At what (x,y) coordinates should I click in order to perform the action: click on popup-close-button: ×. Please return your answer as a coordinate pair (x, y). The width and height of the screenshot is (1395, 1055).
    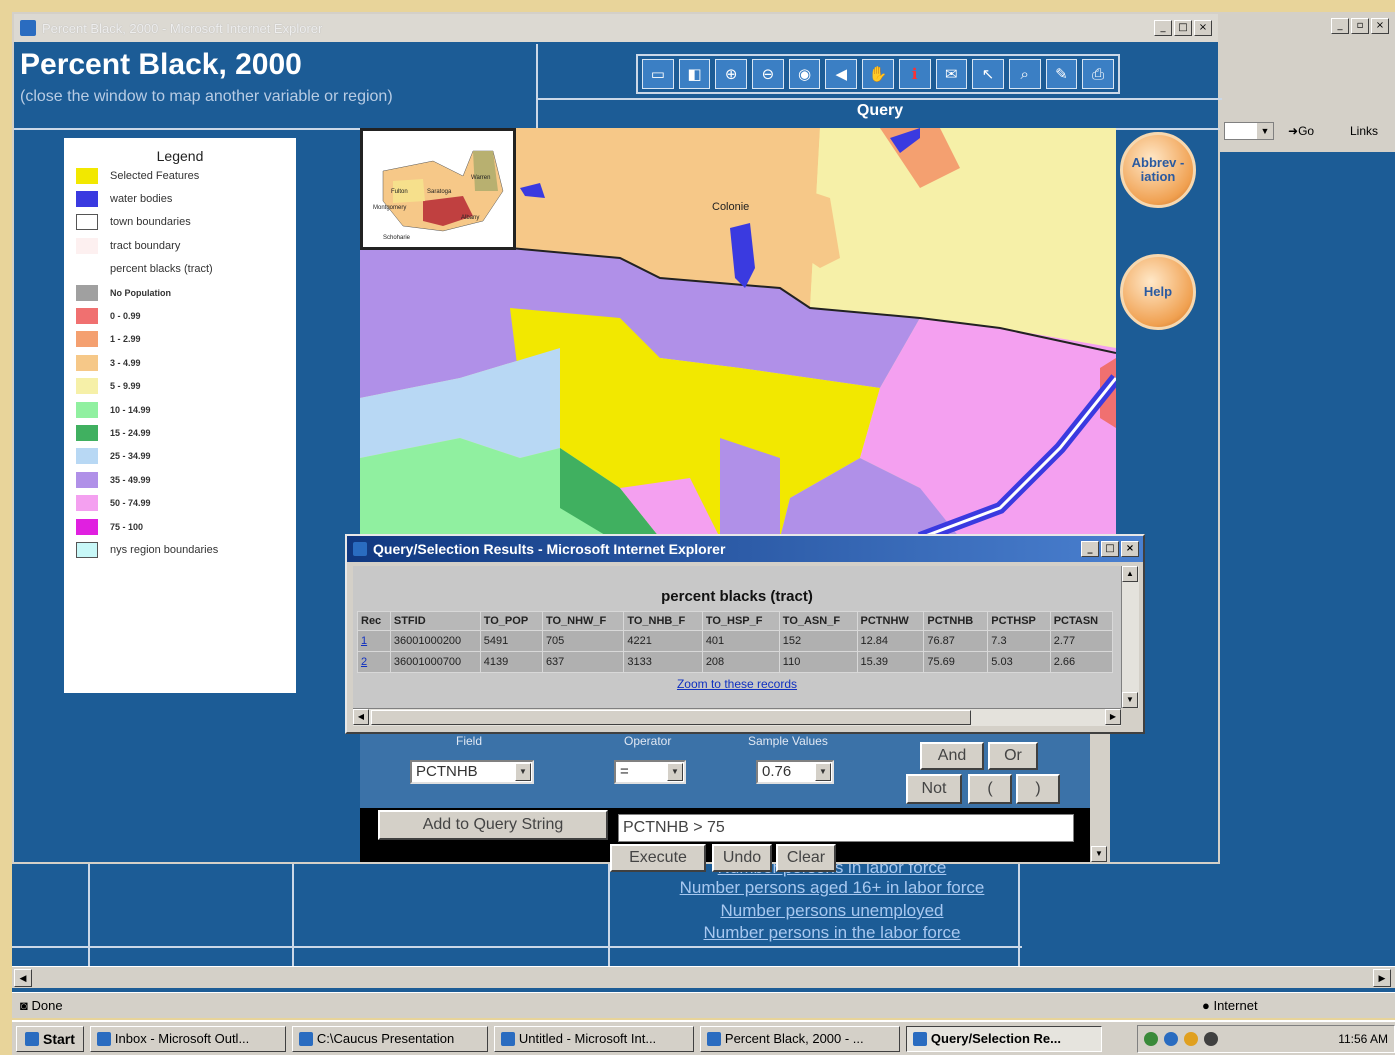
    Looking at the image, I should click on (1130, 549).